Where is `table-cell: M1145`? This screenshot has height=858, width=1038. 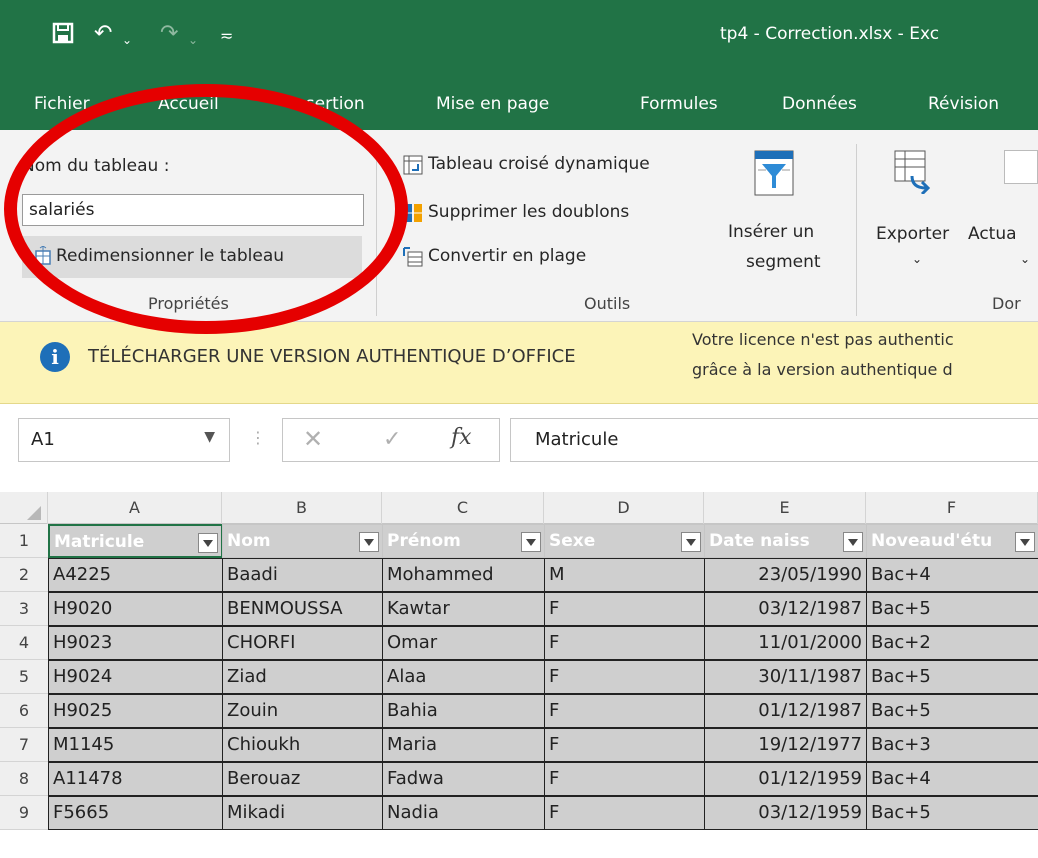 table-cell: M1145 is located at coordinates (135, 745).